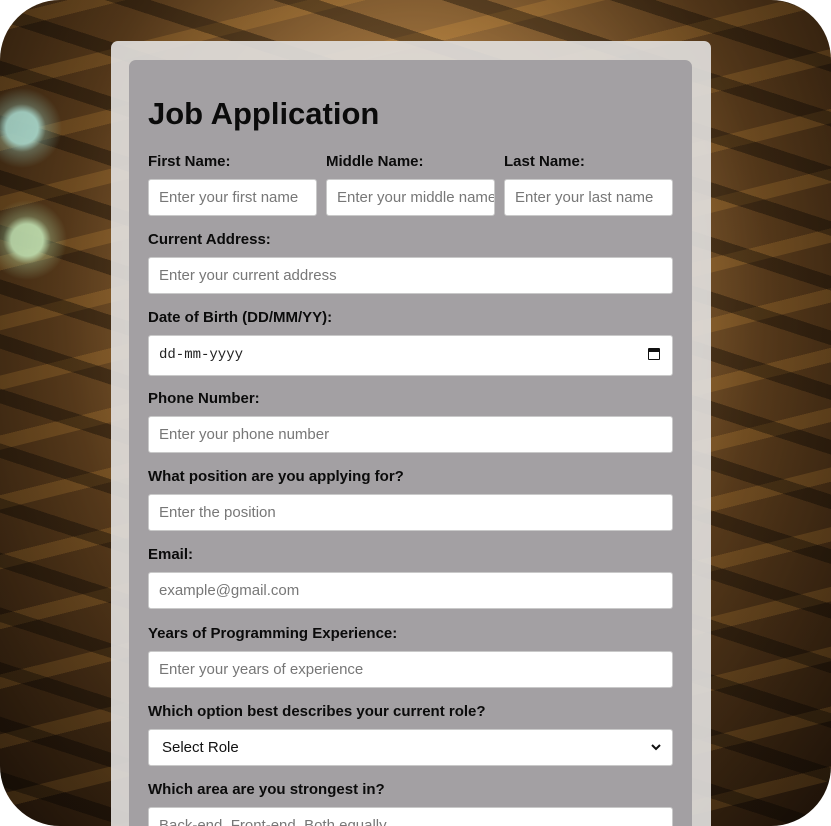 The width and height of the screenshot is (831, 826). I want to click on page-title: Job Application, so click(264, 113).